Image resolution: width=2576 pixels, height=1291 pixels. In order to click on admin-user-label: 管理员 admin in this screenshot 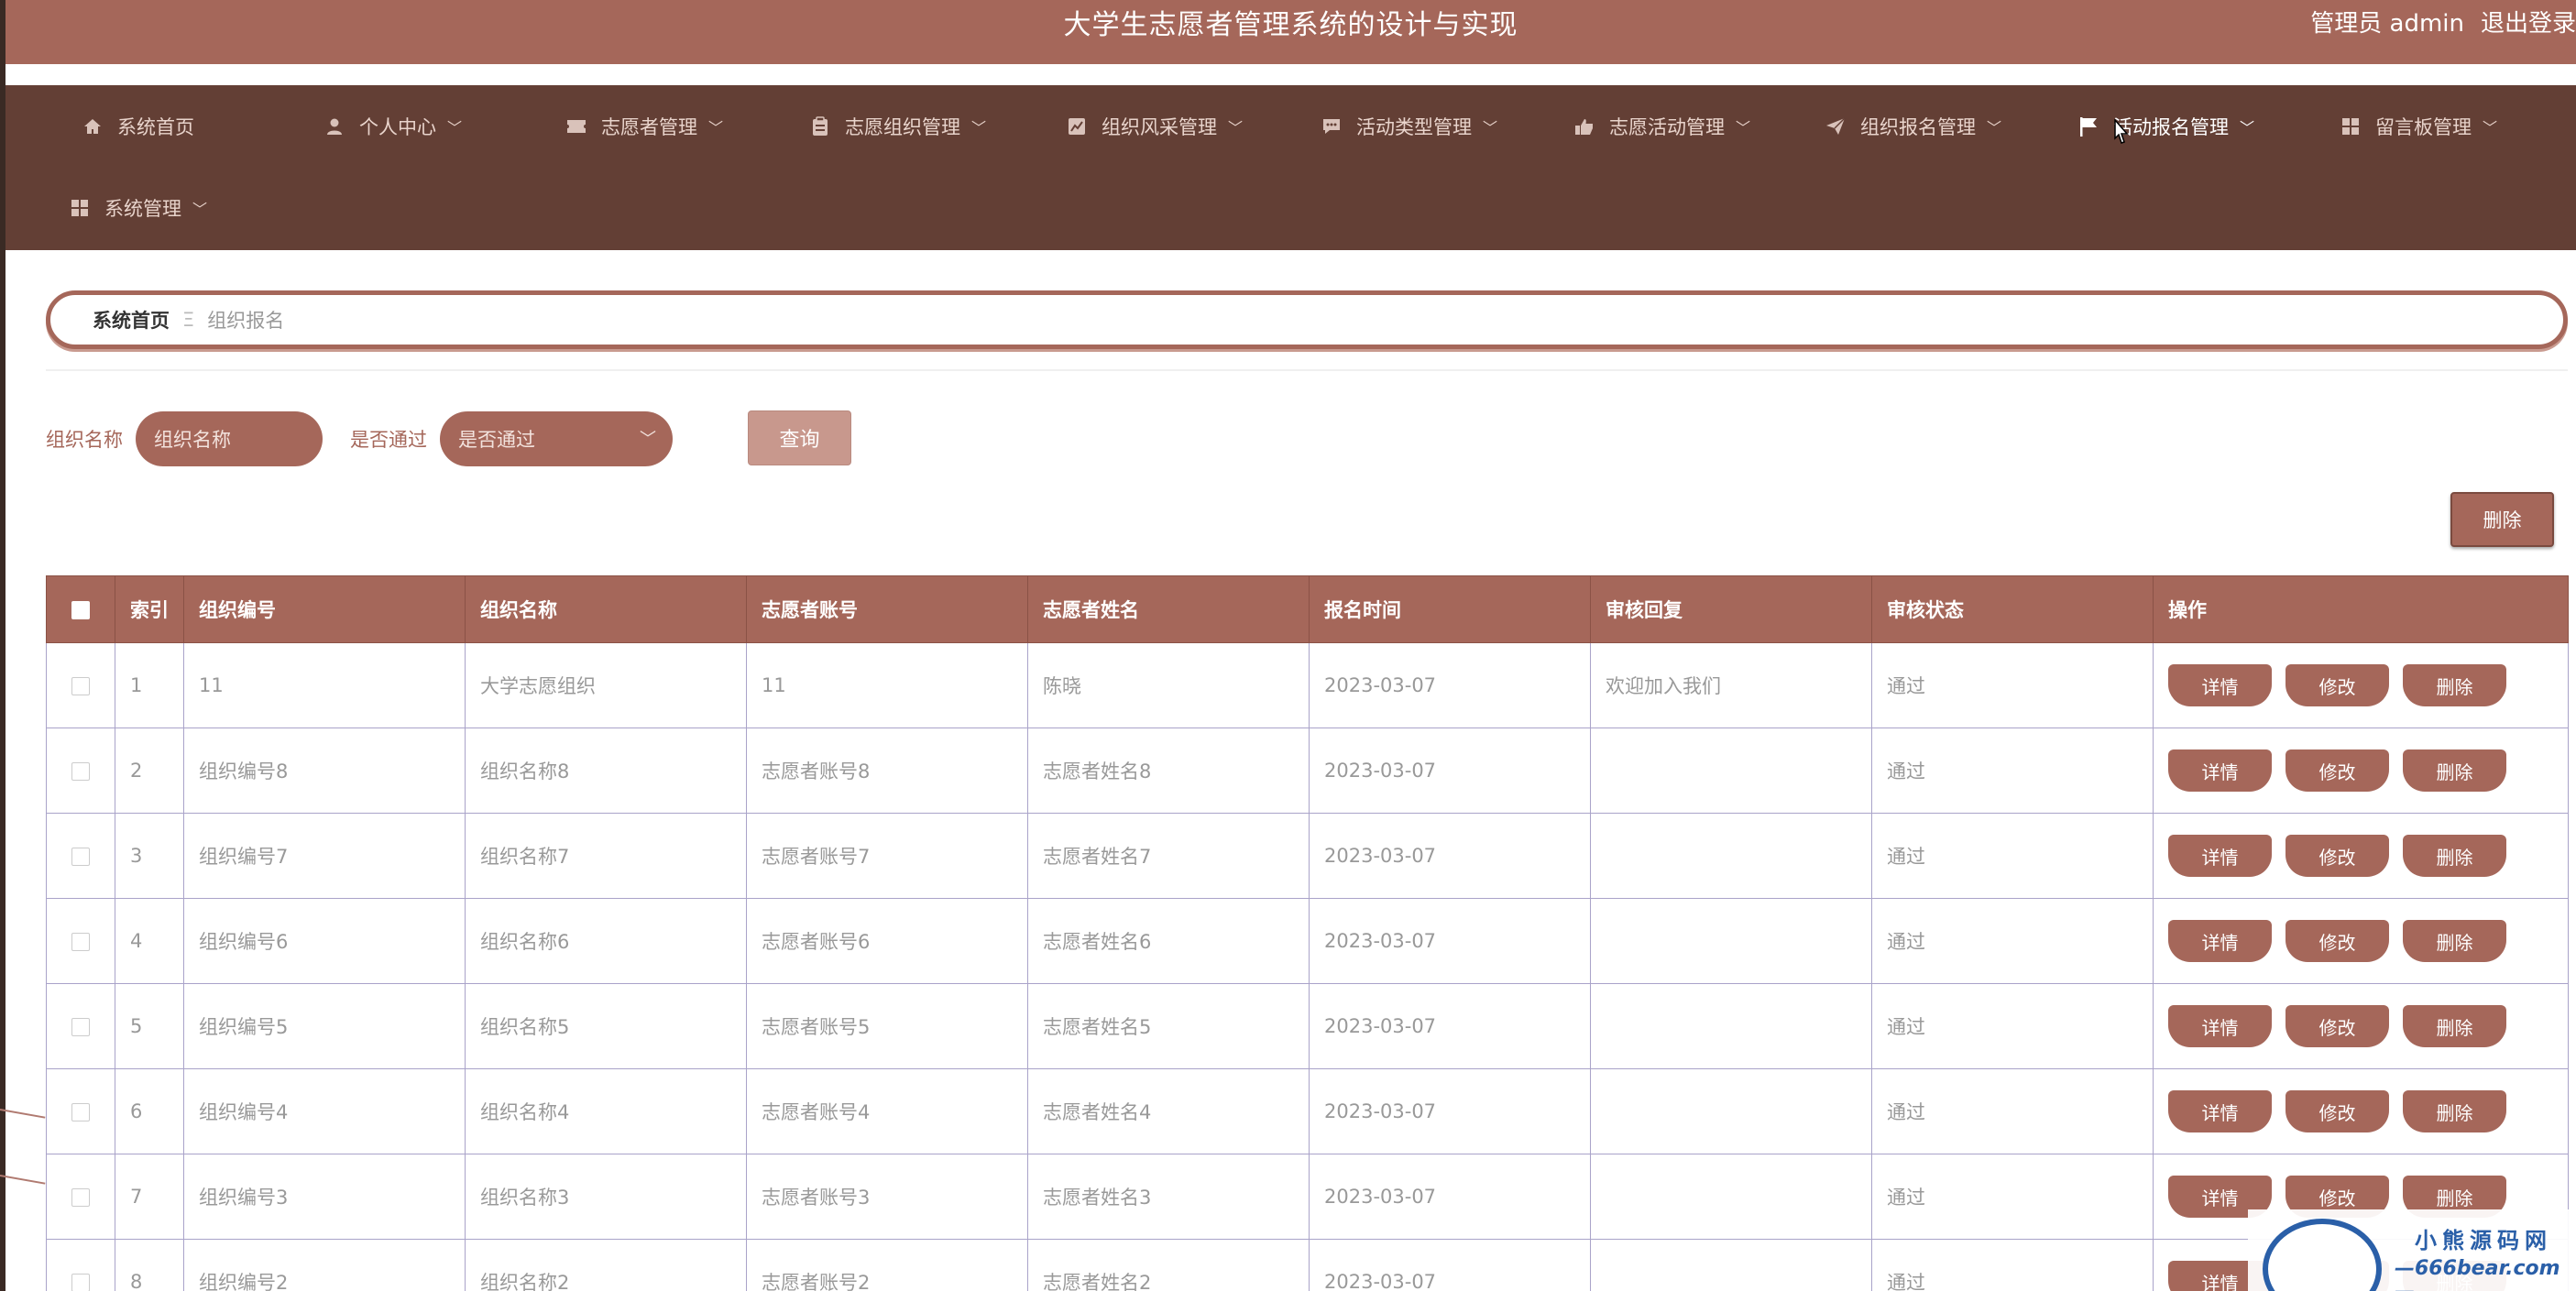, I will do `click(2387, 24)`.